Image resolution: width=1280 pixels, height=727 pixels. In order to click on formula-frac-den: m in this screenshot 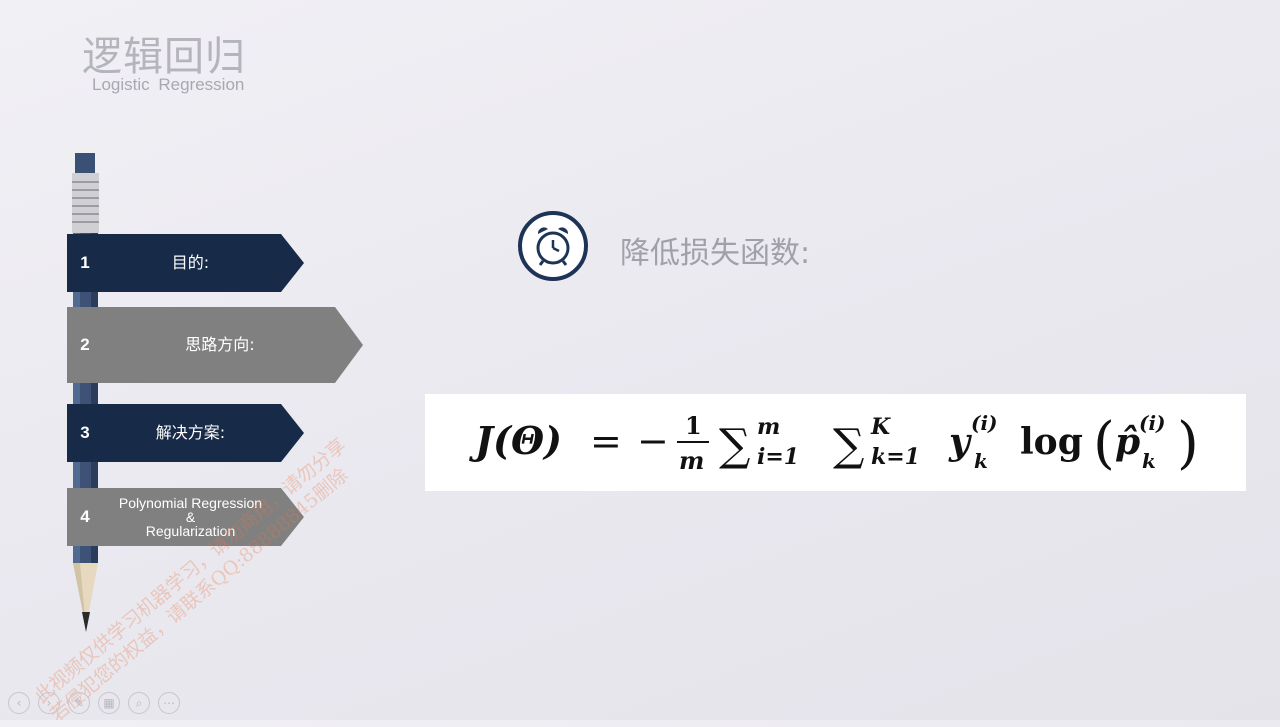, I will do `click(691, 460)`.